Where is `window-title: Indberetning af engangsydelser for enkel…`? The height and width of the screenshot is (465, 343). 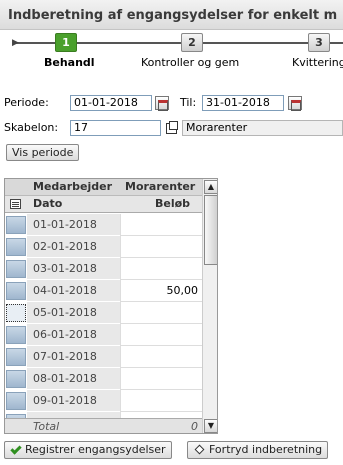 window-title: Indberetning af engangsydelser for enkel… is located at coordinates (171, 15).